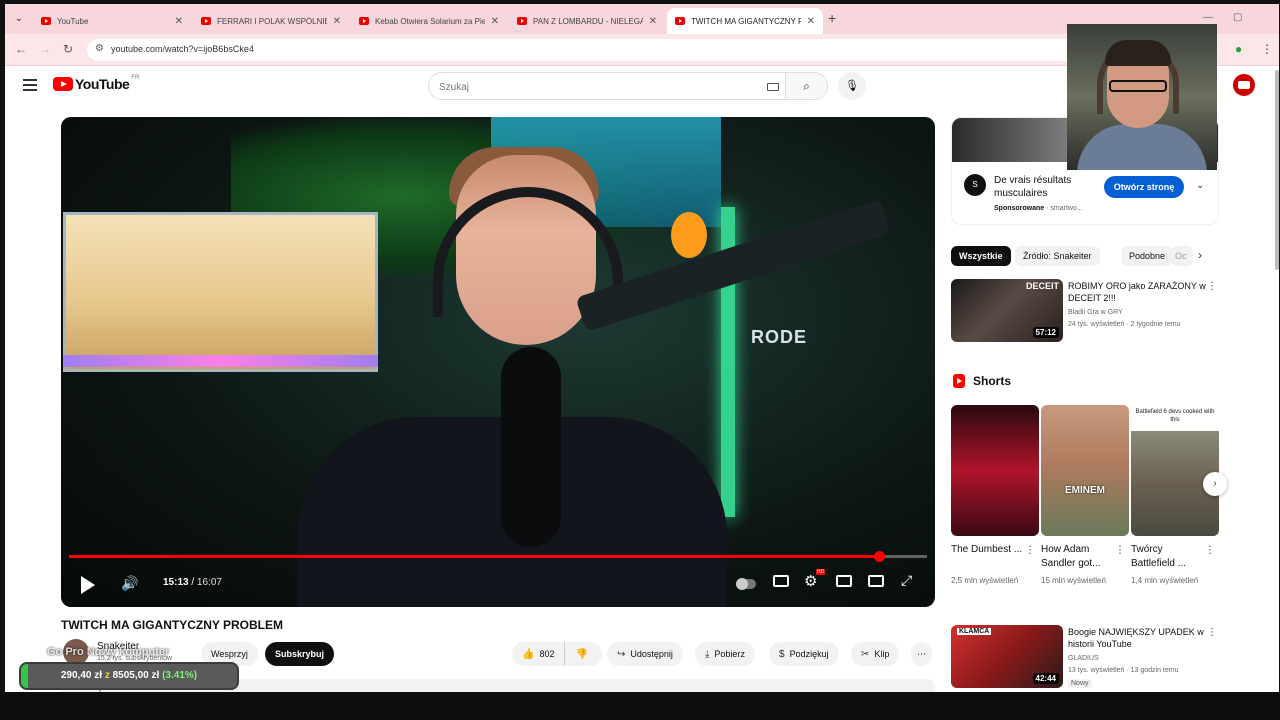 The width and height of the screenshot is (1280, 720). Describe the element at coordinates (136, 675) in the screenshot. I see `donation-goal: 8505,00 zł` at that location.